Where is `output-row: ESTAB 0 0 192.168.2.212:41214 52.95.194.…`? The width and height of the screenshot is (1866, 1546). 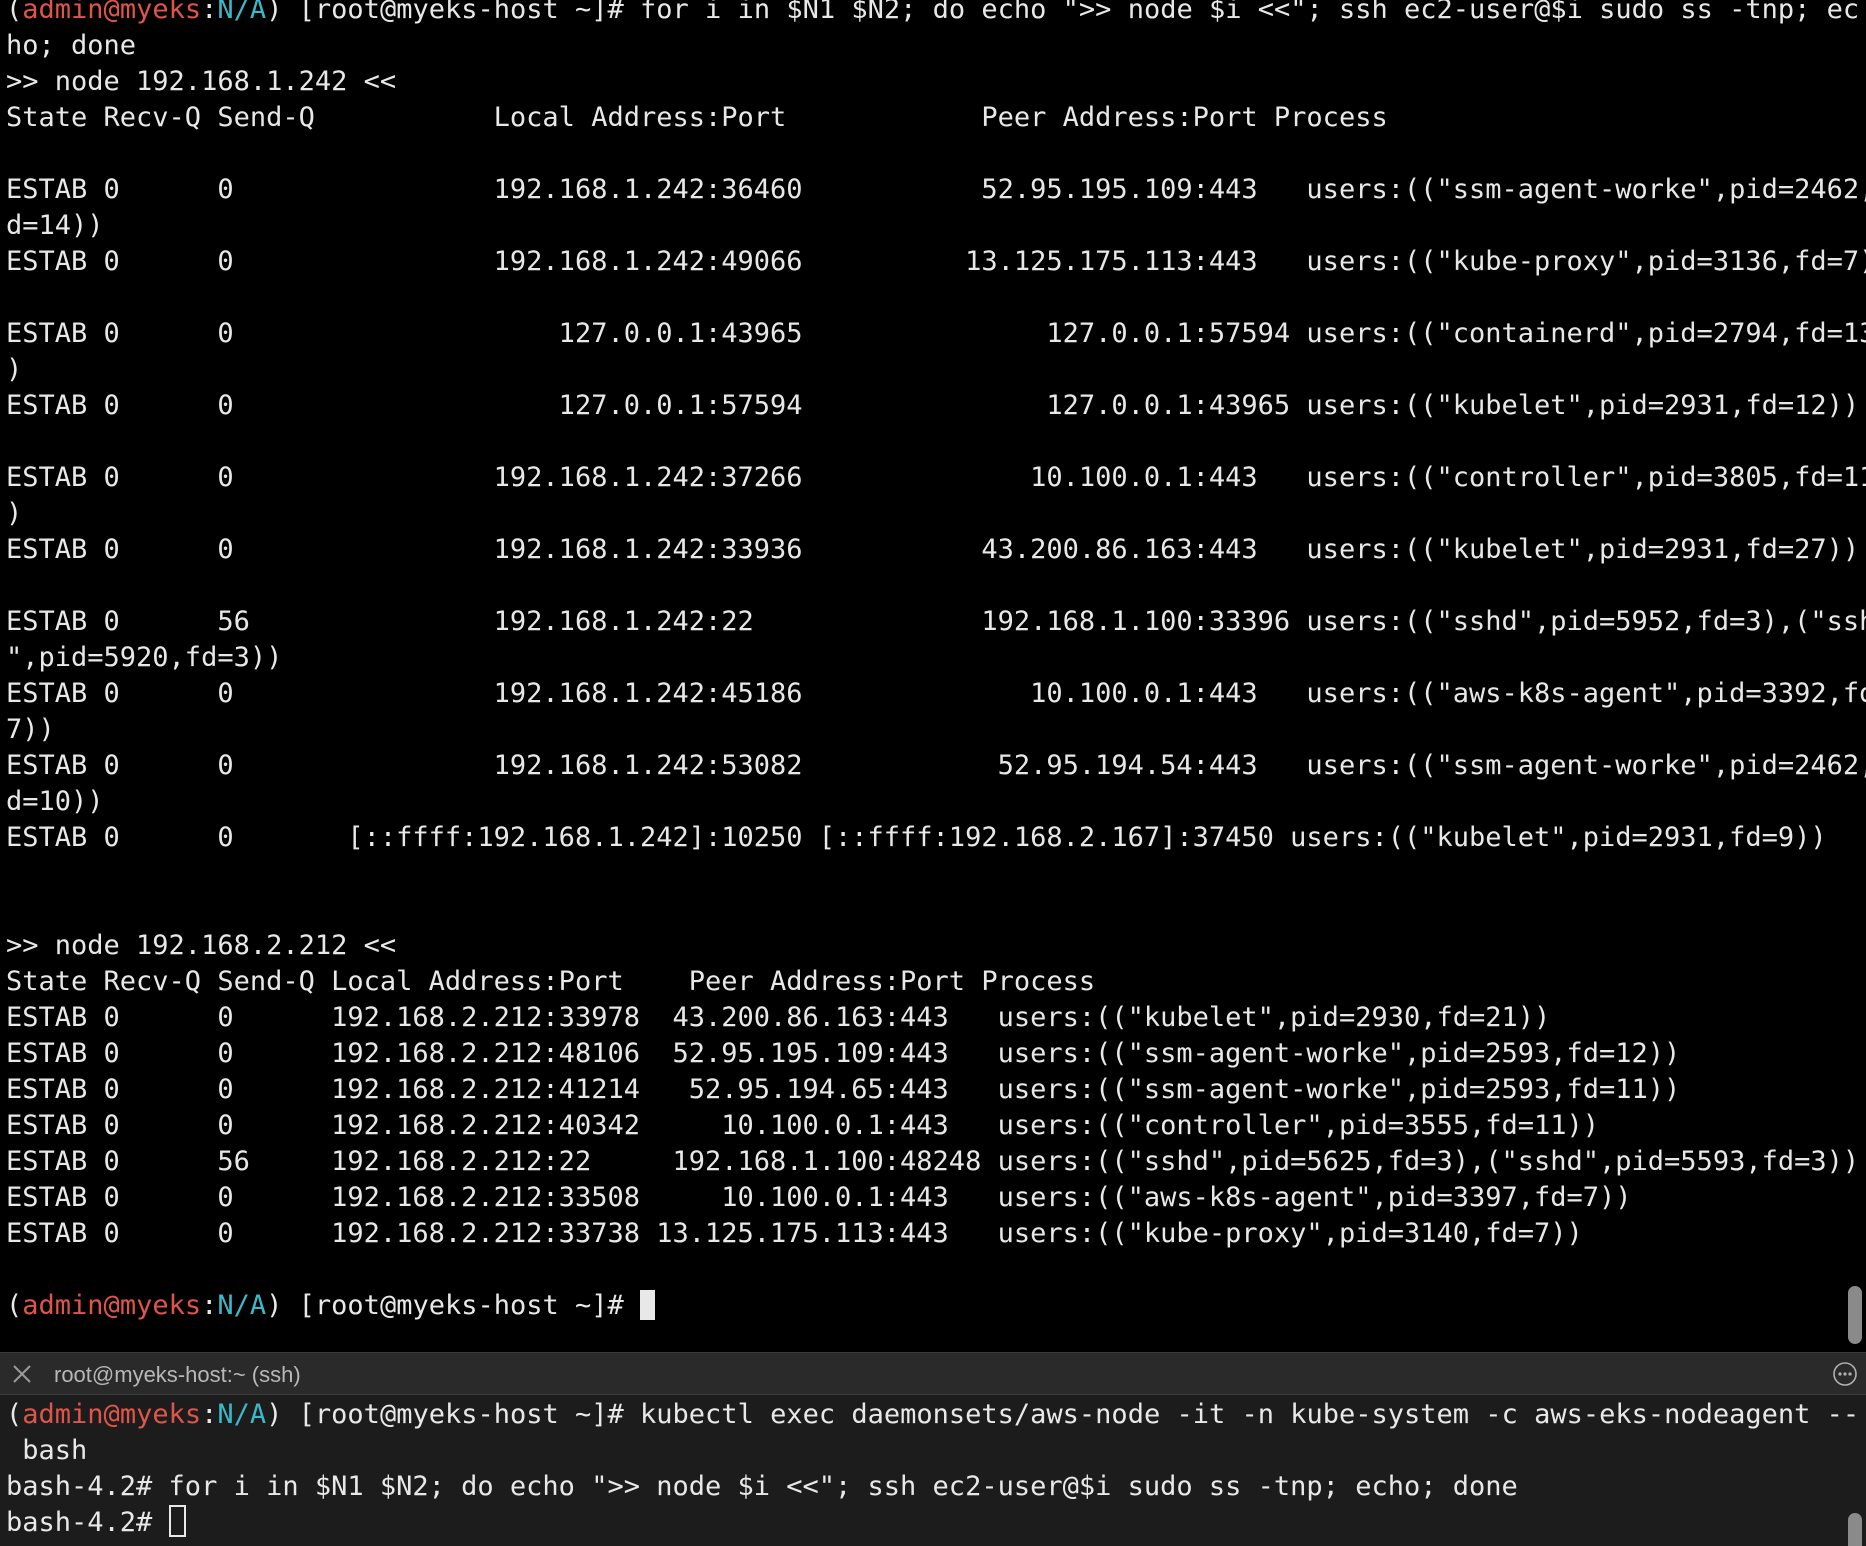 output-row: ESTAB 0 0 192.168.2.212:41214 52.95.194.… is located at coordinates (843, 1089).